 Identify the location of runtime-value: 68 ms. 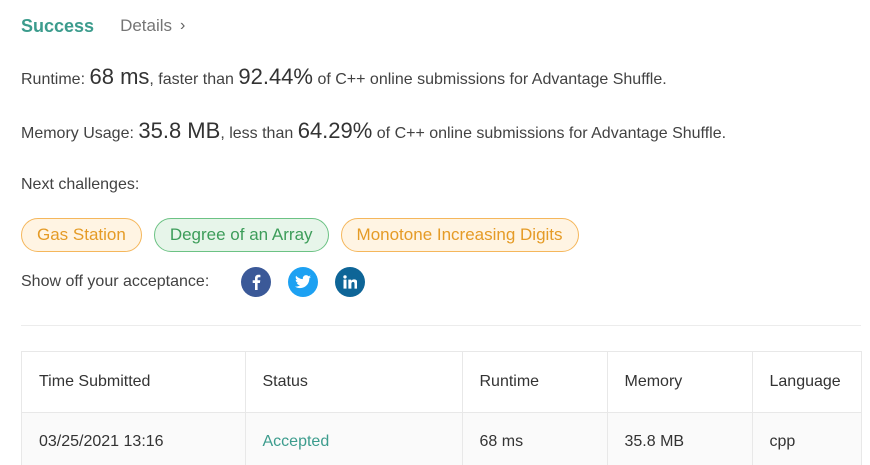
(119, 76).